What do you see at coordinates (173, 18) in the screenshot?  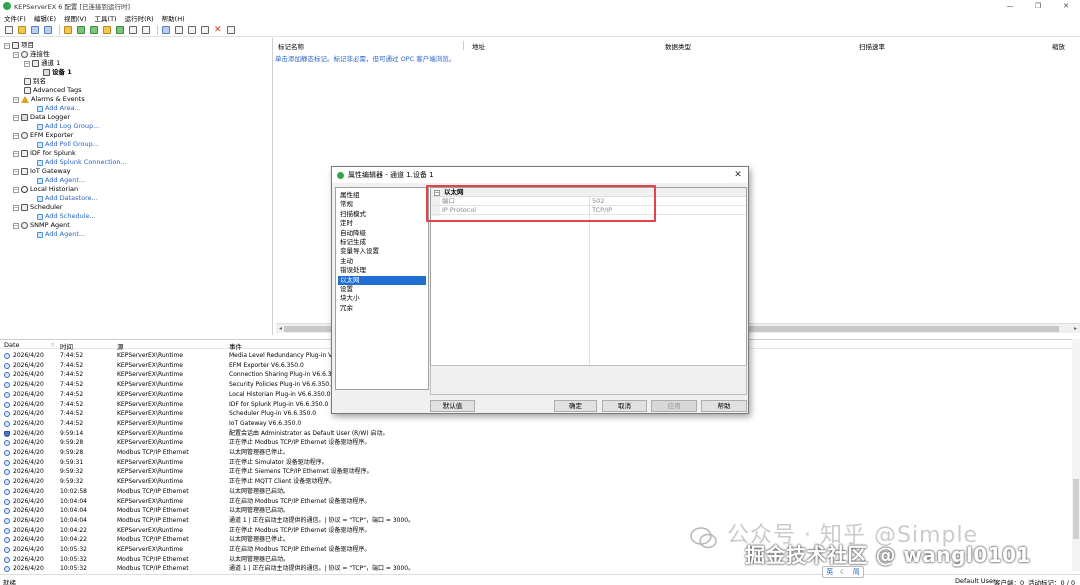 I see `menu-help: 帮助(H)` at bounding box center [173, 18].